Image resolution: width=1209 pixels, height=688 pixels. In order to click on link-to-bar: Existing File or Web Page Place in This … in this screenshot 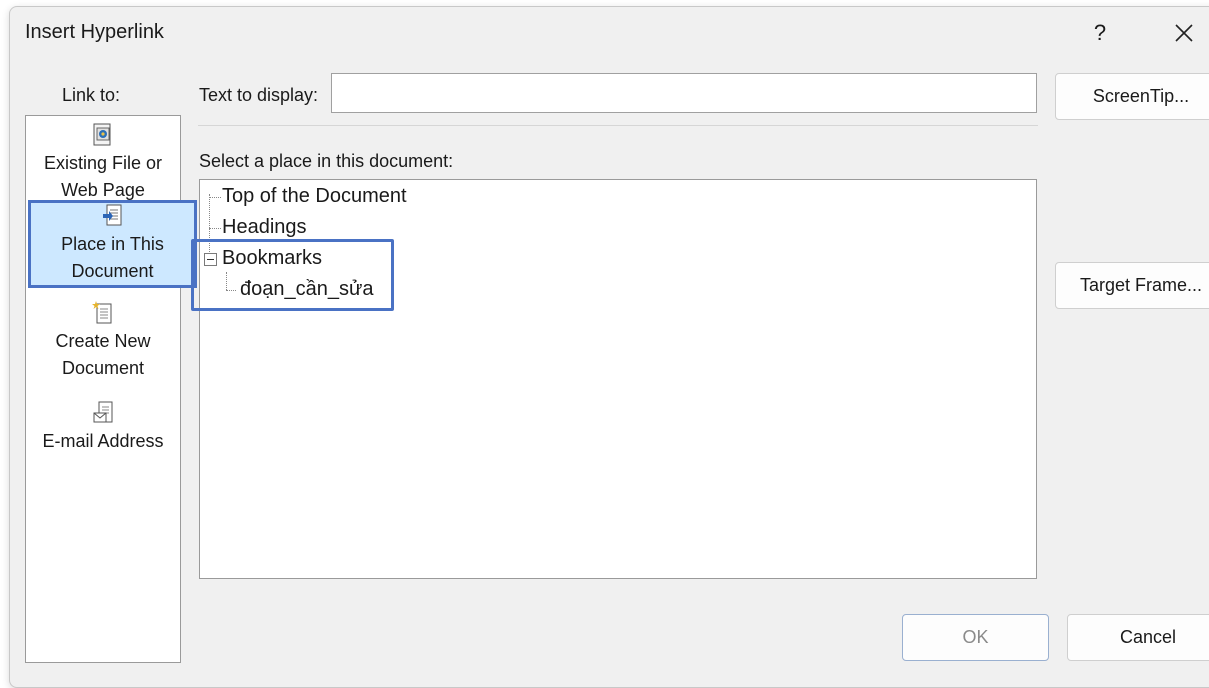, I will do `click(111, 389)`.